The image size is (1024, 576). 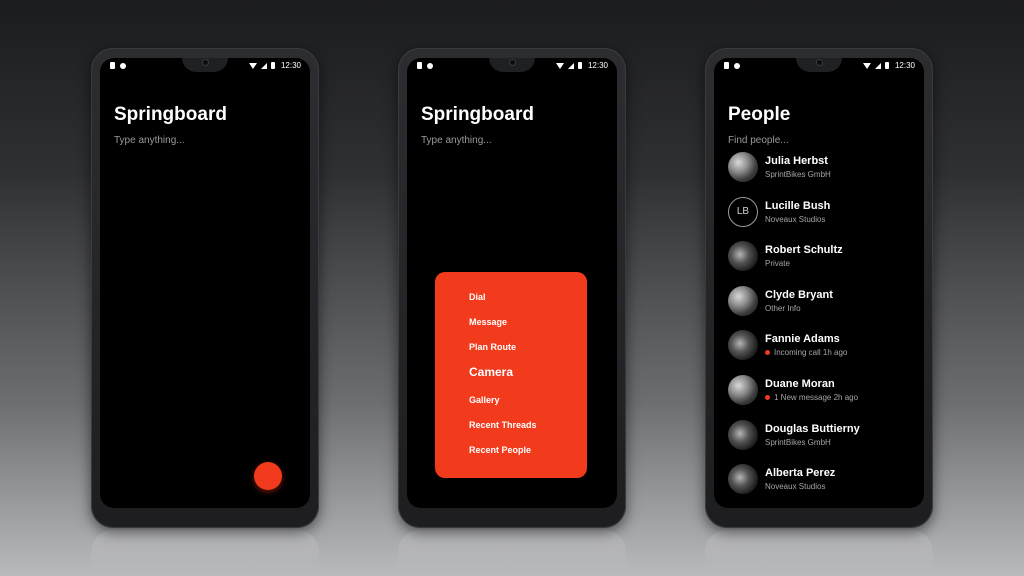 I want to click on menu-item-gallery: Gallery, so click(x=528, y=406).